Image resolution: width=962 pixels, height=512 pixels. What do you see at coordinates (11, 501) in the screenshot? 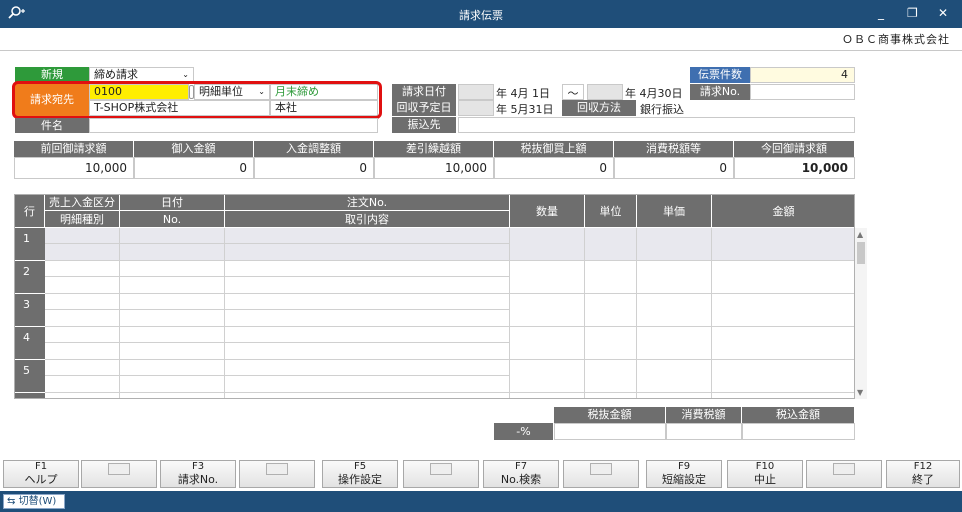
I see `switch-icon: ⇆` at bounding box center [11, 501].